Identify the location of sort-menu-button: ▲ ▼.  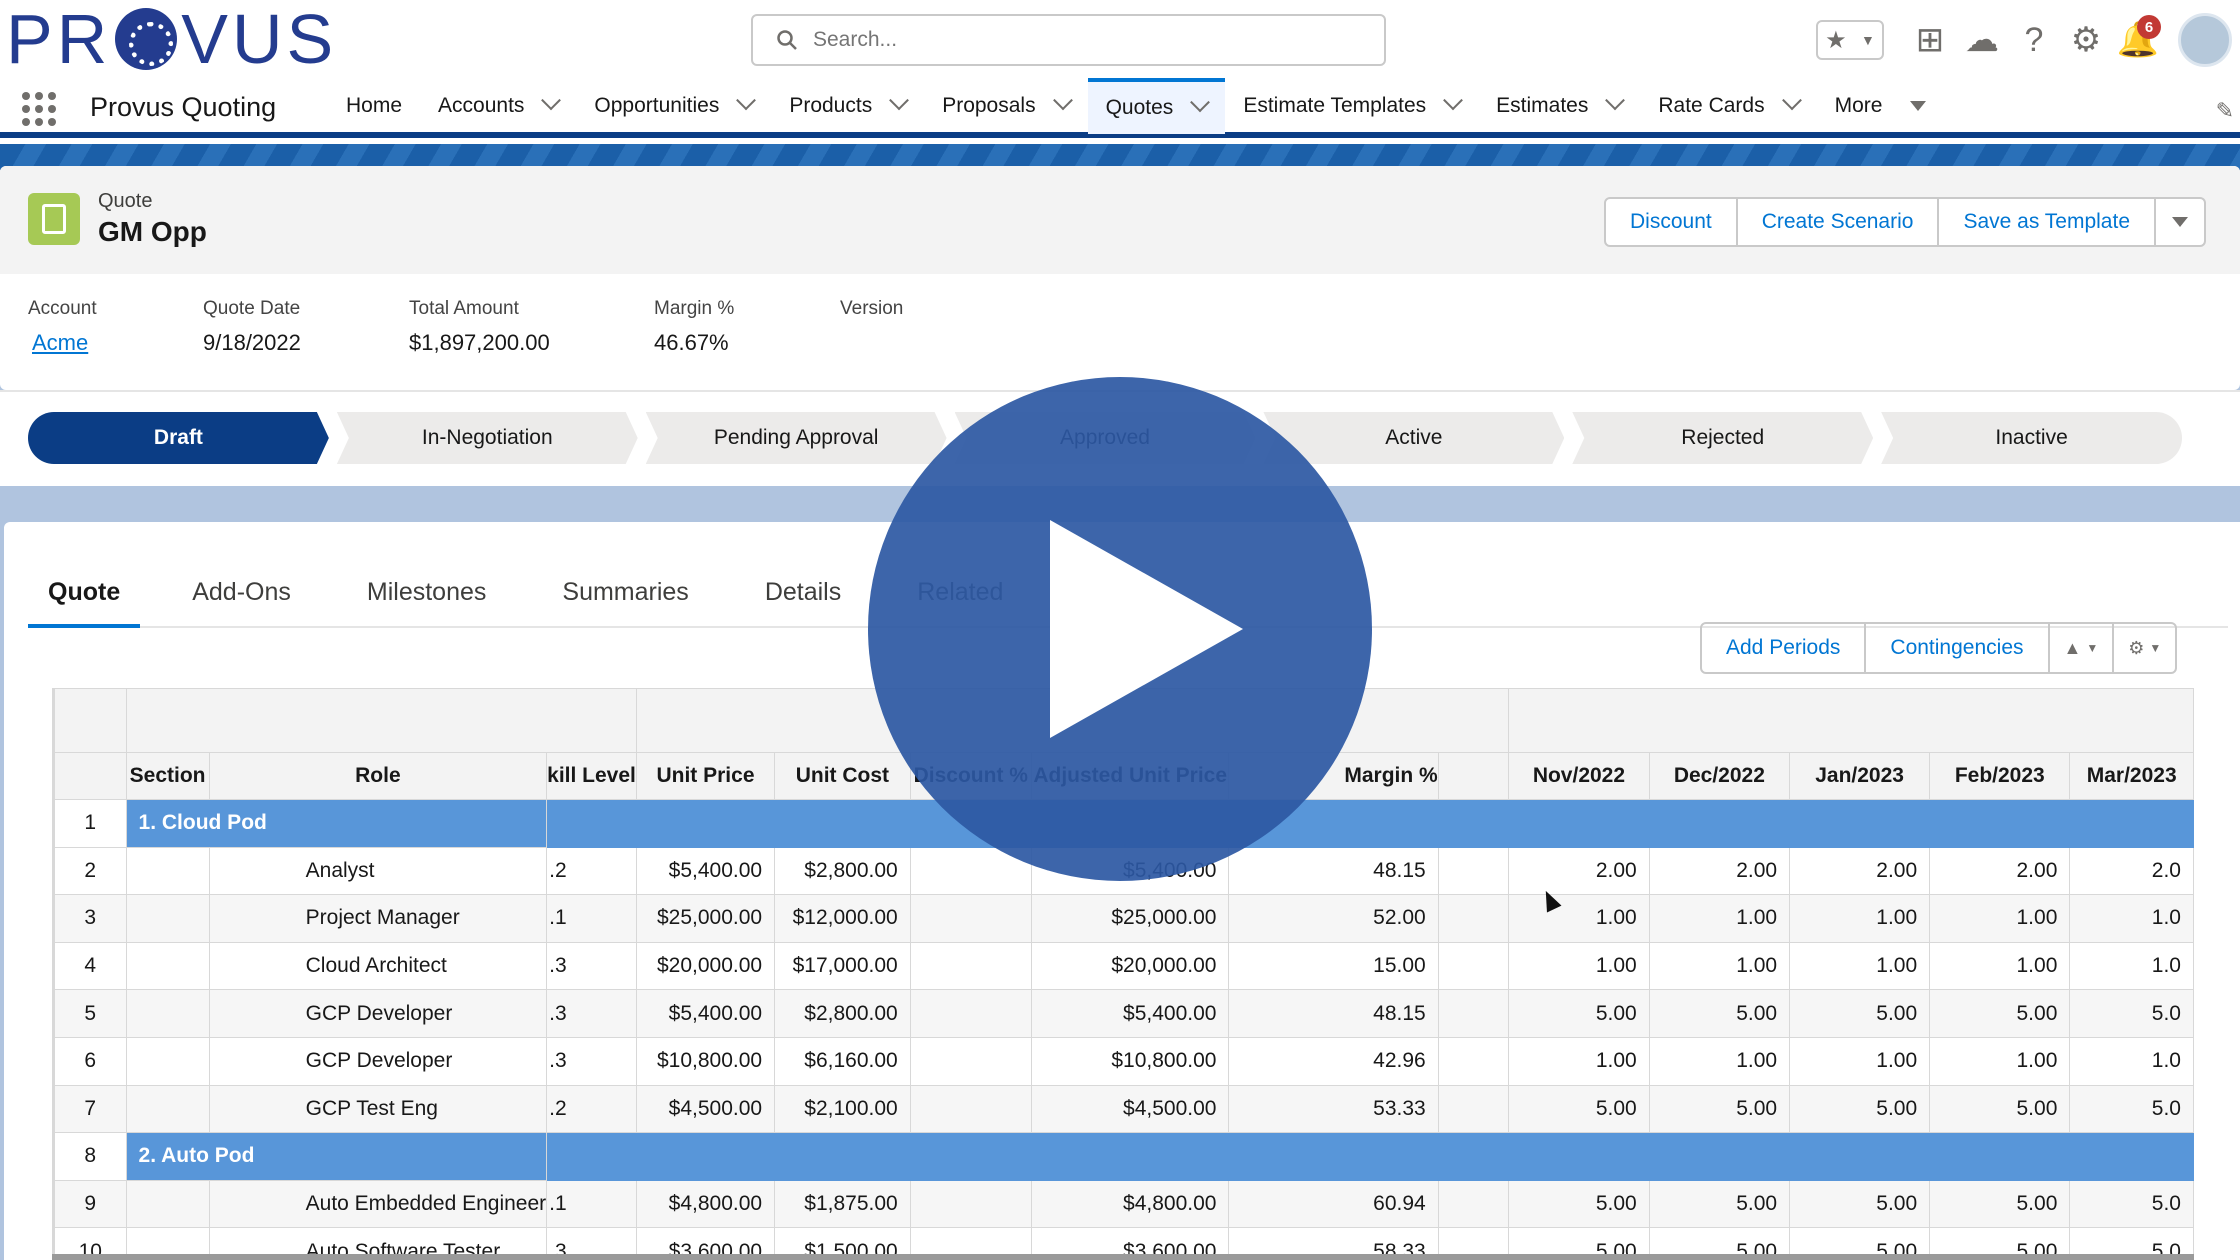
(2082, 648).